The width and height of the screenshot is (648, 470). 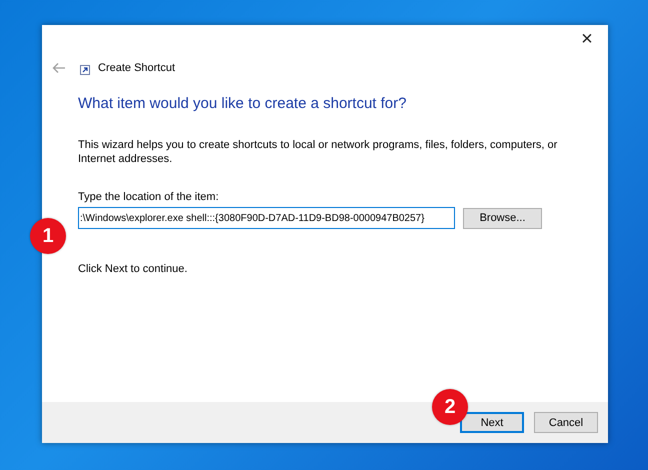 I want to click on next-button: Next, so click(x=492, y=422).